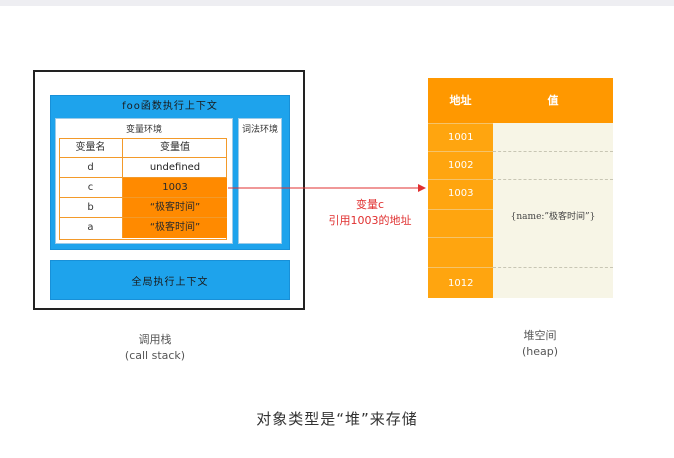 The height and width of the screenshot is (458, 674). Describe the element at coordinates (370, 220) in the screenshot. I see `annotation-line2: 引用1003的地址` at that location.